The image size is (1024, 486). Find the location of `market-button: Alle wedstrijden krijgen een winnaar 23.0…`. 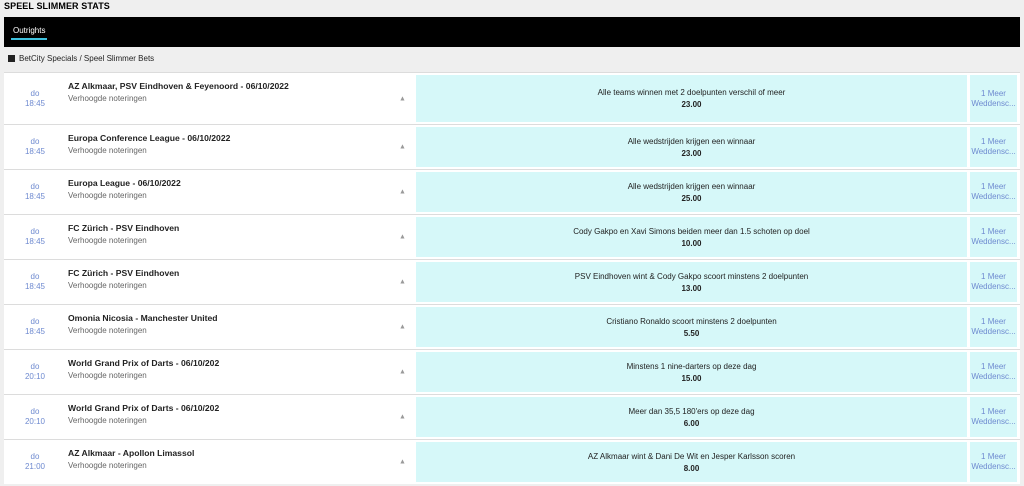

market-button: Alle wedstrijden krijgen een winnaar 23.0… is located at coordinates (691, 147).